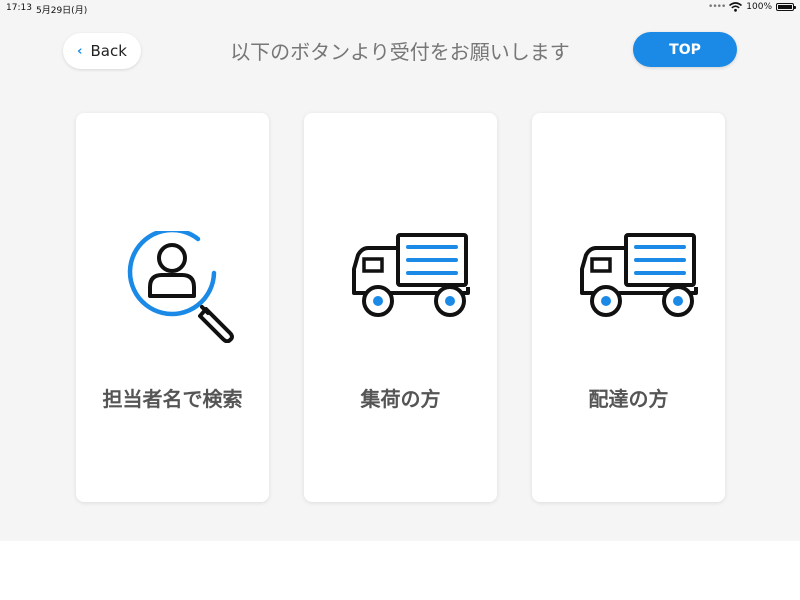 This screenshot has width=800, height=600. Describe the element at coordinates (786, 7) in the screenshot. I see `battery-icon` at that location.